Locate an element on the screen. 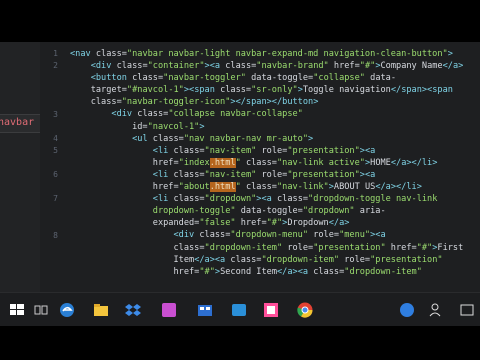 This screenshot has width=480, height=360. code-token: "navbar-toggler" is located at coordinates (204, 78).